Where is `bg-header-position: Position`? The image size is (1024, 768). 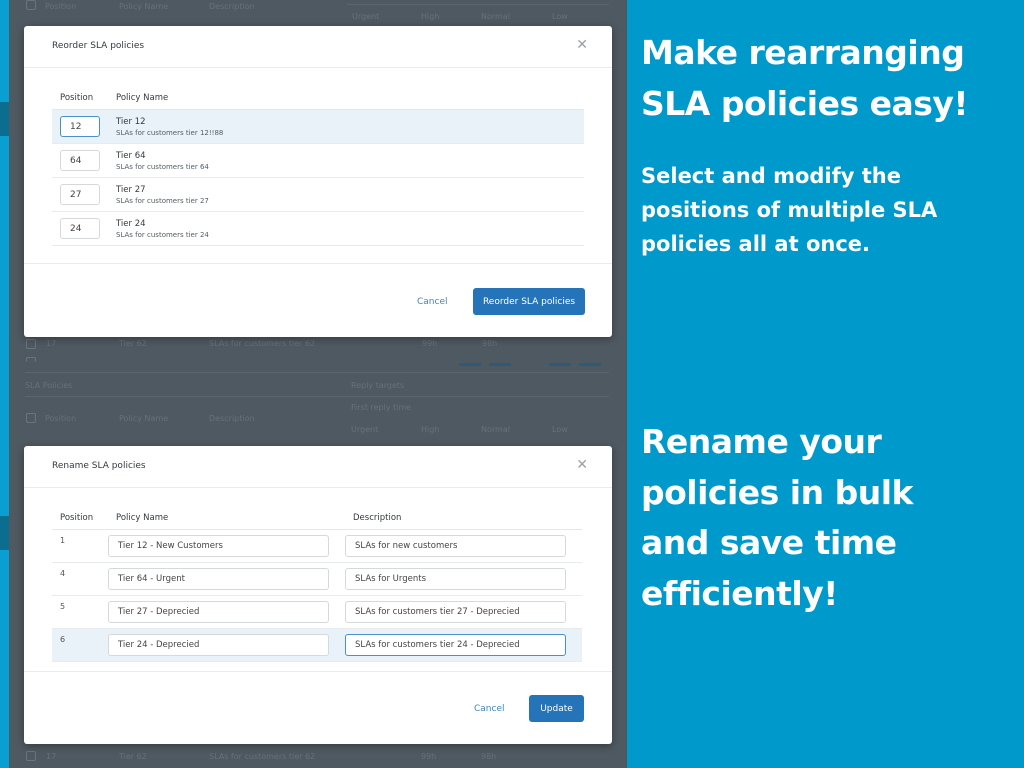
bg-header-position: Position is located at coordinates (61, 418).